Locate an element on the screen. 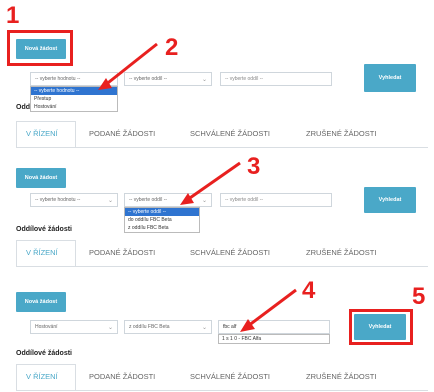 The image size is (434, 392). tab-submitted: PODANÉ ŽÁDOSTI is located at coordinates (122, 377).